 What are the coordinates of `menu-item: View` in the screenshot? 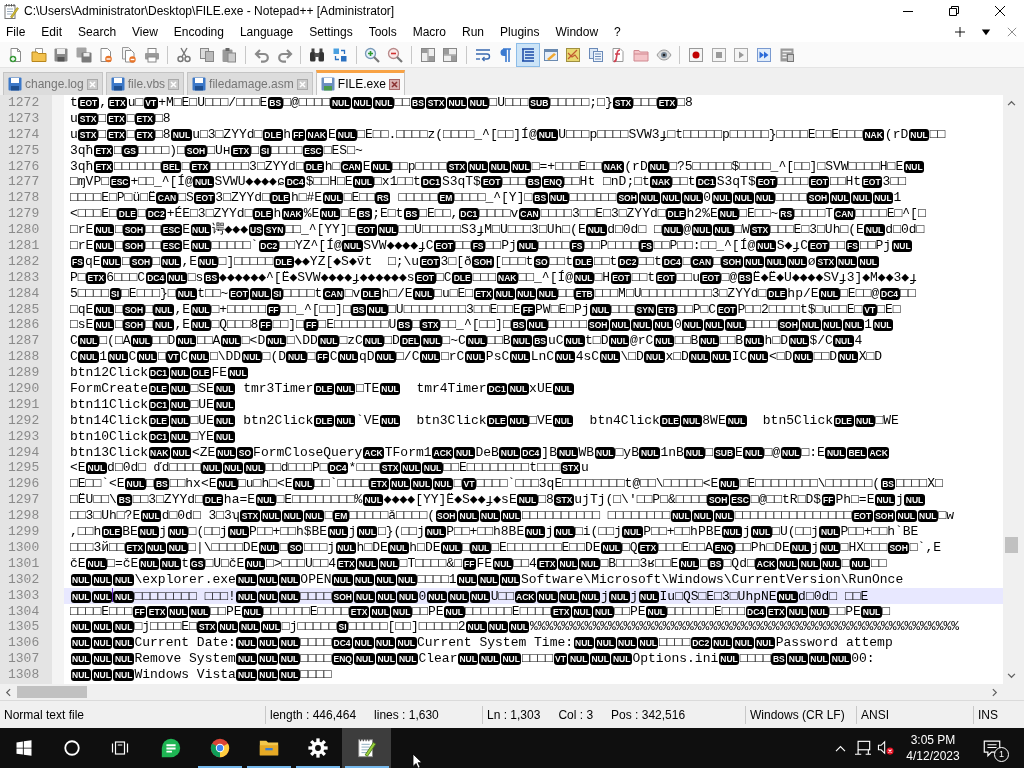 It's located at (145, 32).